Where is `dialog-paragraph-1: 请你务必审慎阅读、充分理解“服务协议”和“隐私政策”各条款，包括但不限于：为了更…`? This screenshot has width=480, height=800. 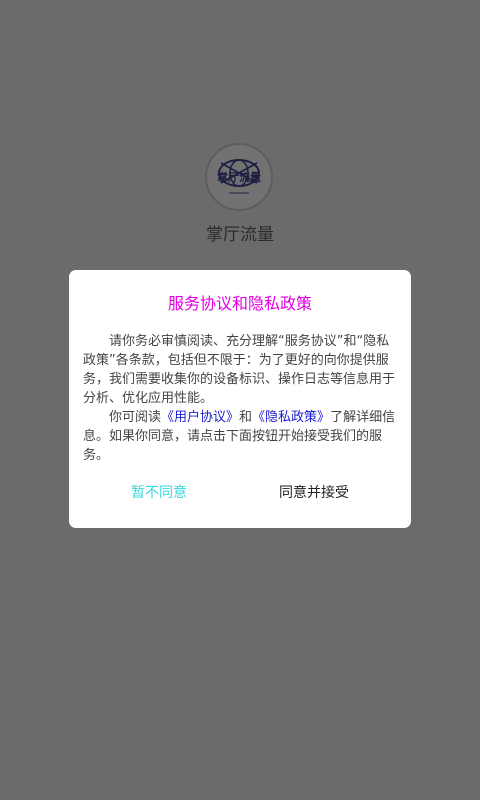
dialog-paragraph-1: 请你务必审慎阅读、充分理解“服务协议”和“隐私政策”各条款，包括但不限于：为了更… is located at coordinates (239, 370).